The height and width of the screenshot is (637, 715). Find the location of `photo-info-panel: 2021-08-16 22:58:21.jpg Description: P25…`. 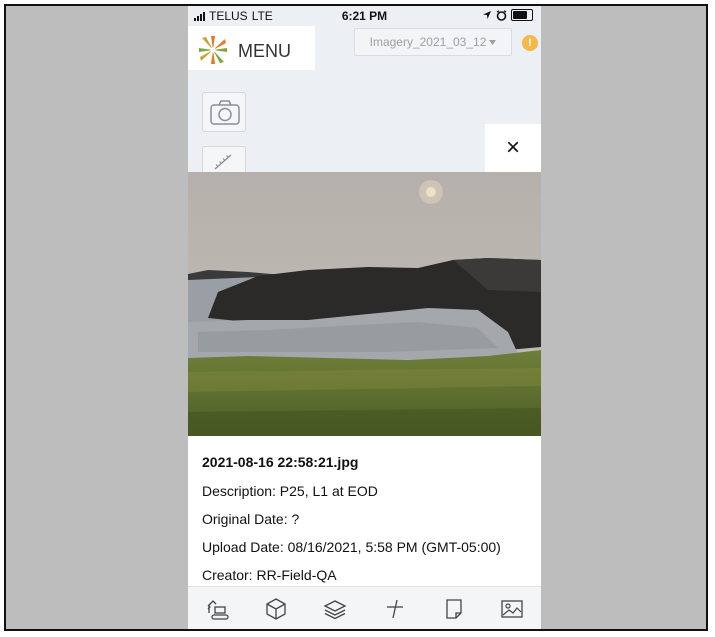

photo-info-panel: 2021-08-16 22:58:21.jpg Description: P25… is located at coordinates (364, 511).